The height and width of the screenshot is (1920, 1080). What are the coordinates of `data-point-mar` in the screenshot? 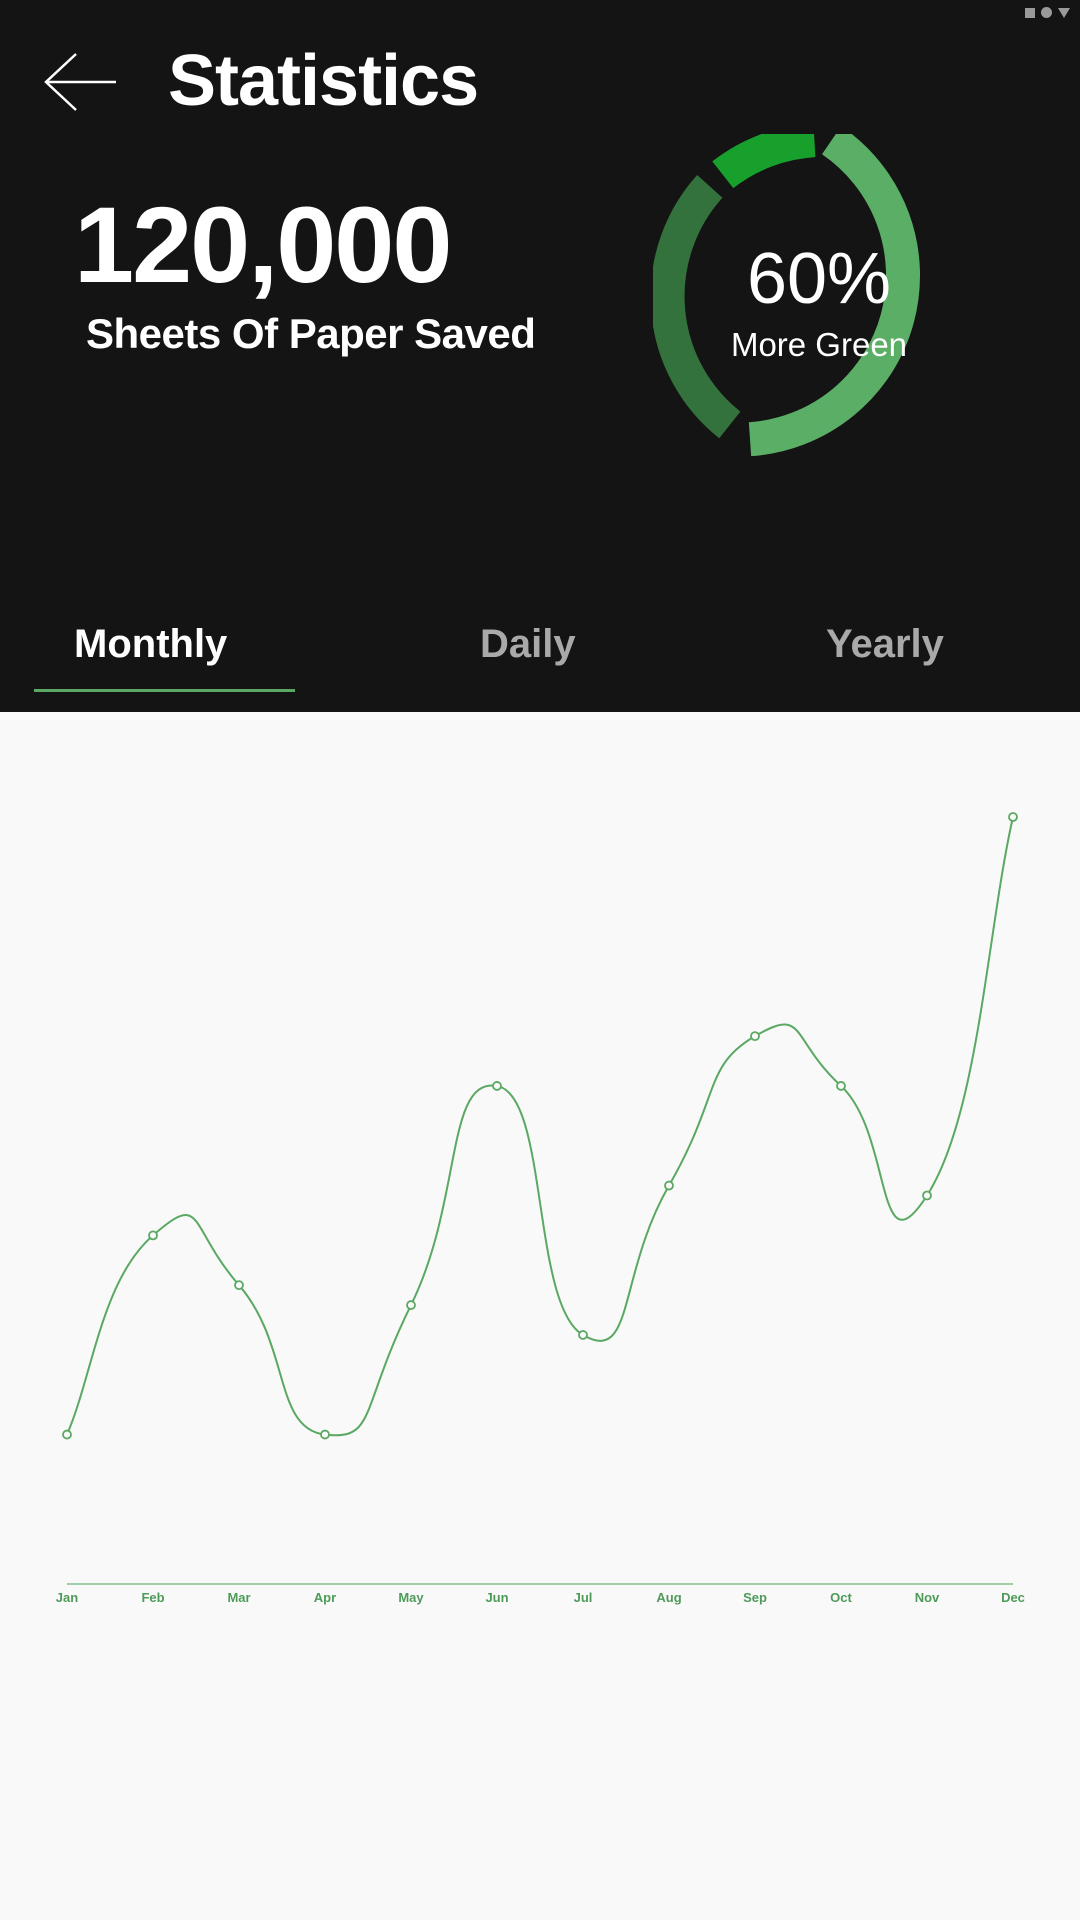 It's located at (239, 1285).